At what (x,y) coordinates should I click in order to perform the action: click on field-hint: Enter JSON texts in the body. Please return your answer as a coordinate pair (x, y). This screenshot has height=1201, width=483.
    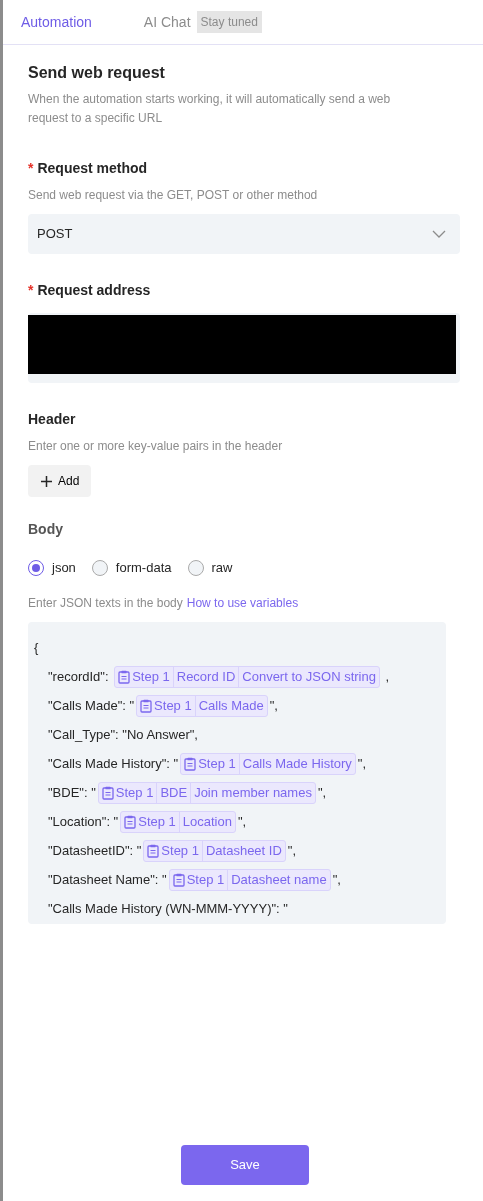
    Looking at the image, I should click on (105, 602).